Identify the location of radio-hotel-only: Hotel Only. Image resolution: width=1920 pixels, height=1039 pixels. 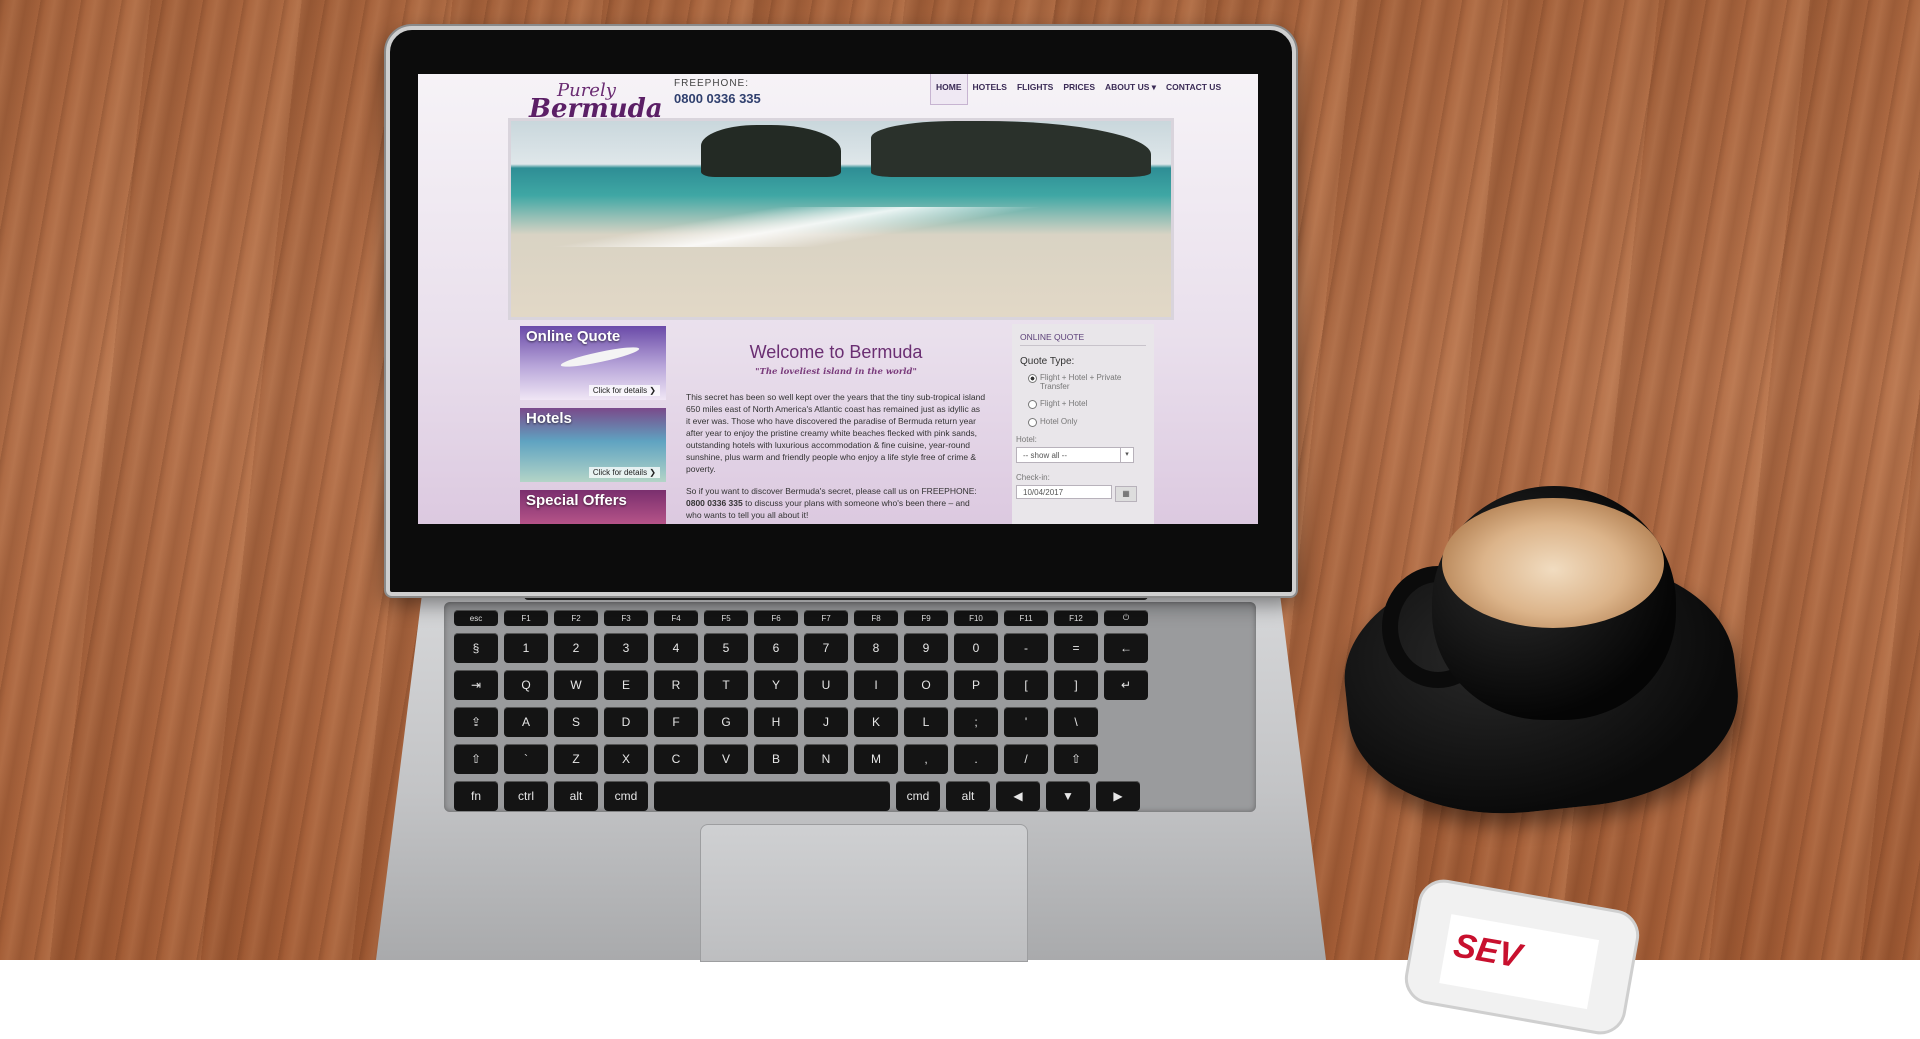
(1087, 422).